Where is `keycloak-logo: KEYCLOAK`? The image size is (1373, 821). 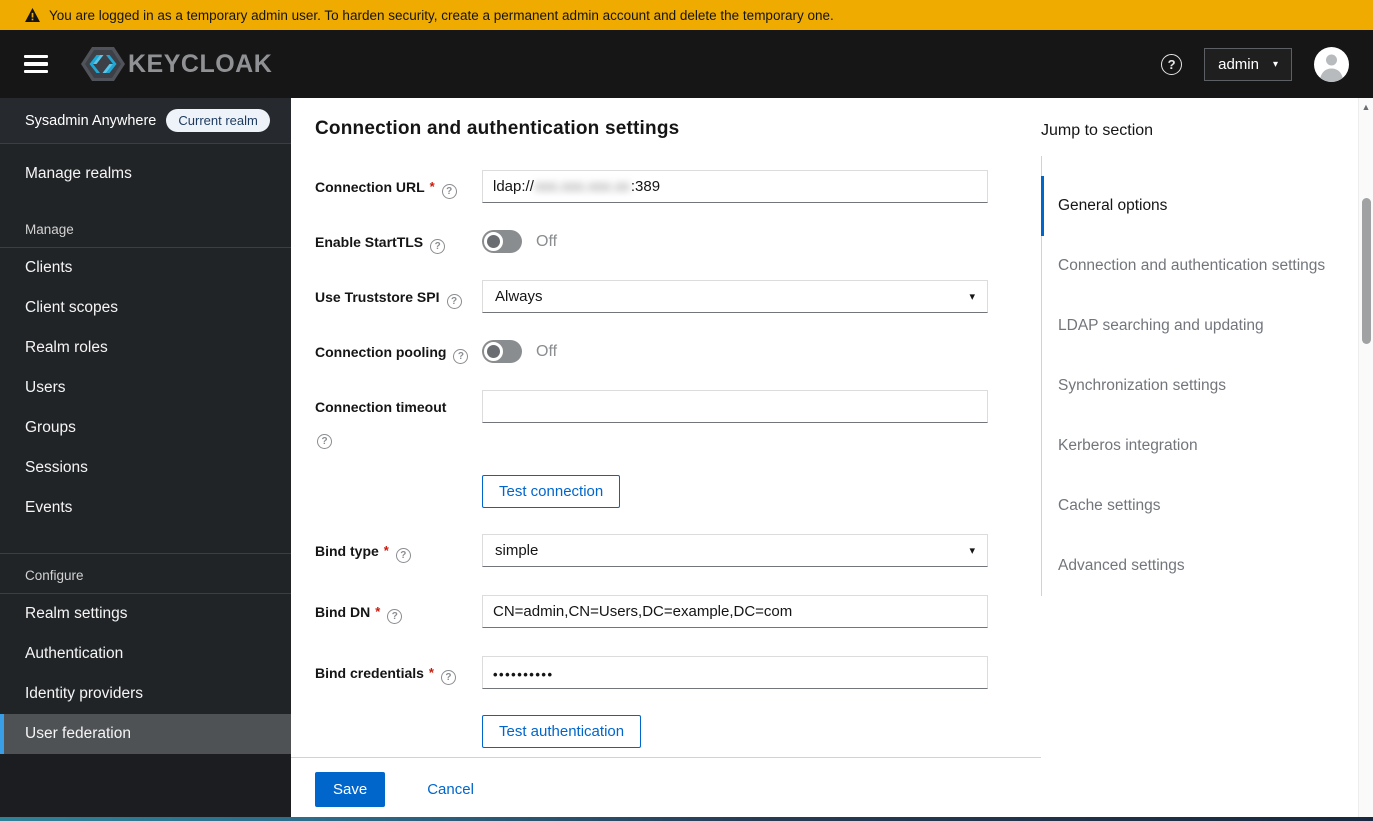 keycloak-logo: KEYCLOAK is located at coordinates (176, 64).